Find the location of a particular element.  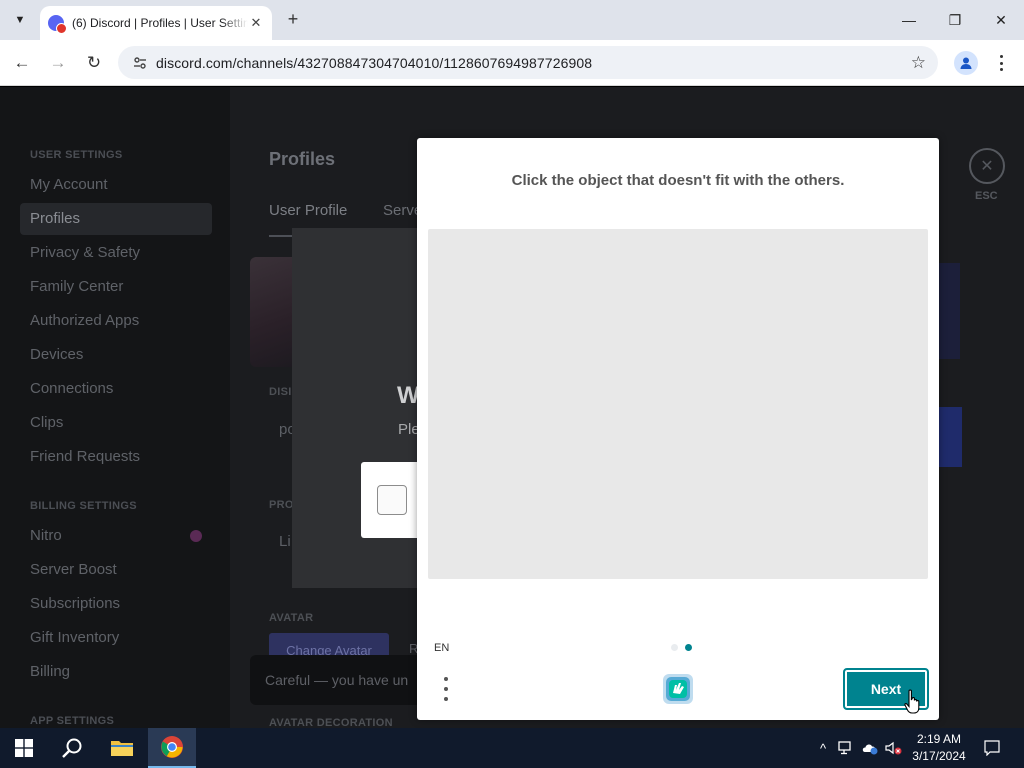

user-settings-heading: USER SETTINGS is located at coordinates (76, 155).